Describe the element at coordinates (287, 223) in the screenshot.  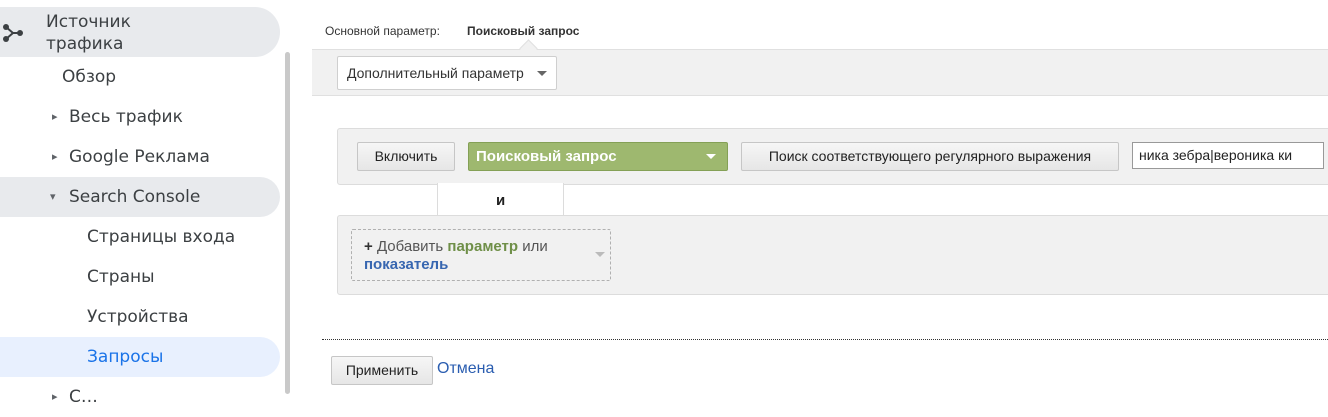
I see `sidebar-scrollbar` at that location.